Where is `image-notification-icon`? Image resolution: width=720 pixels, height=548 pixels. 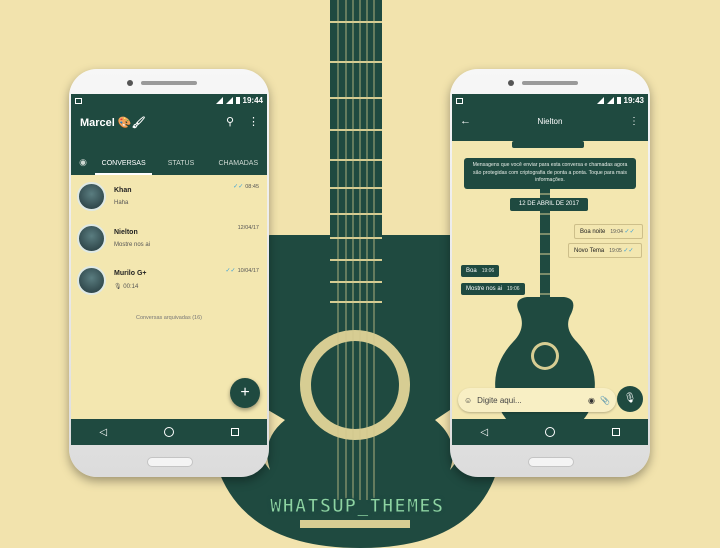 image-notification-icon is located at coordinates (78, 100).